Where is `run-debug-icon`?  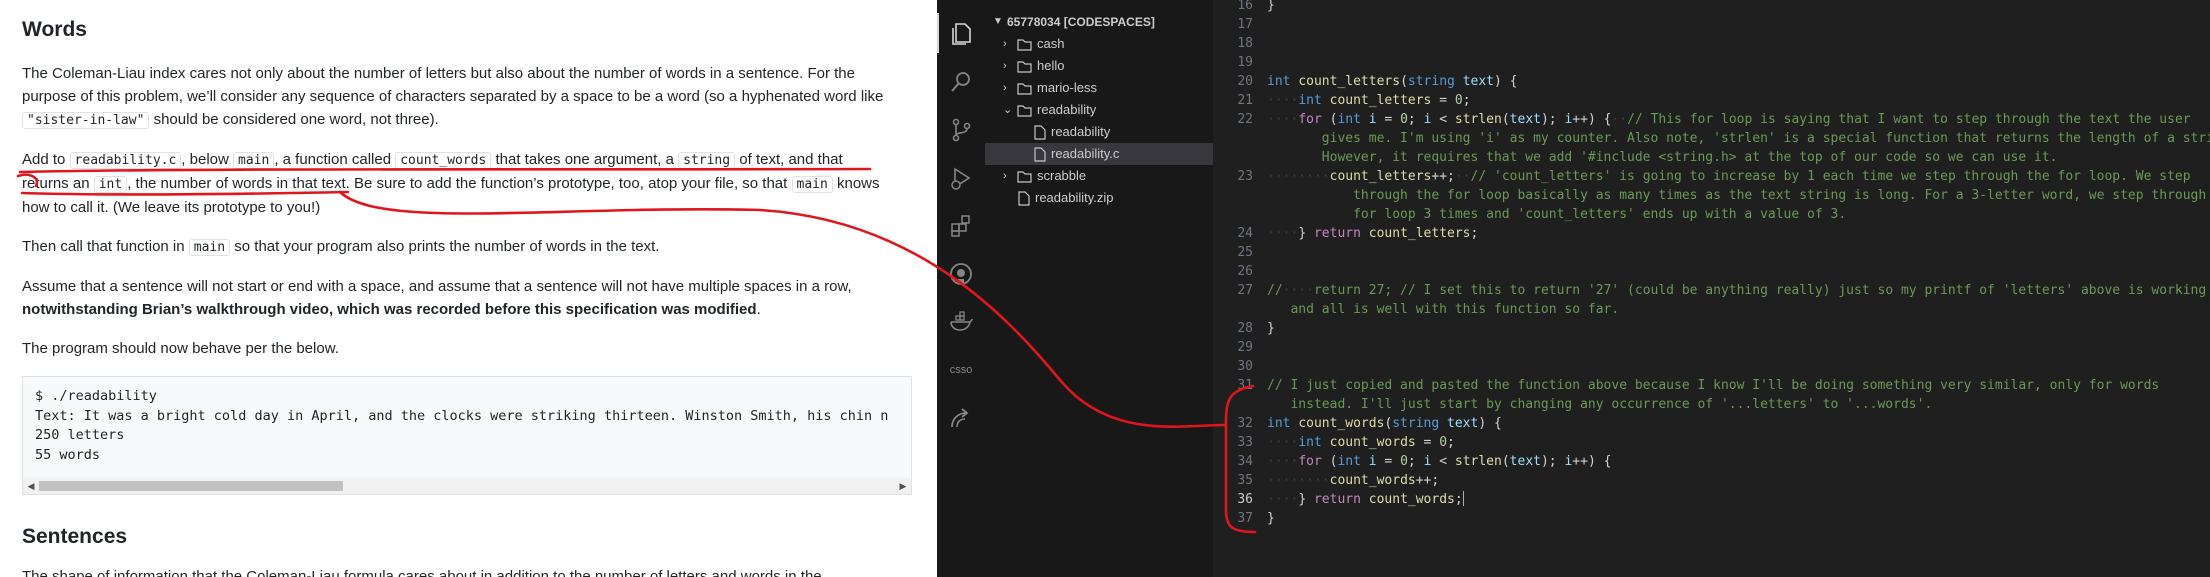 run-debug-icon is located at coordinates (961, 178).